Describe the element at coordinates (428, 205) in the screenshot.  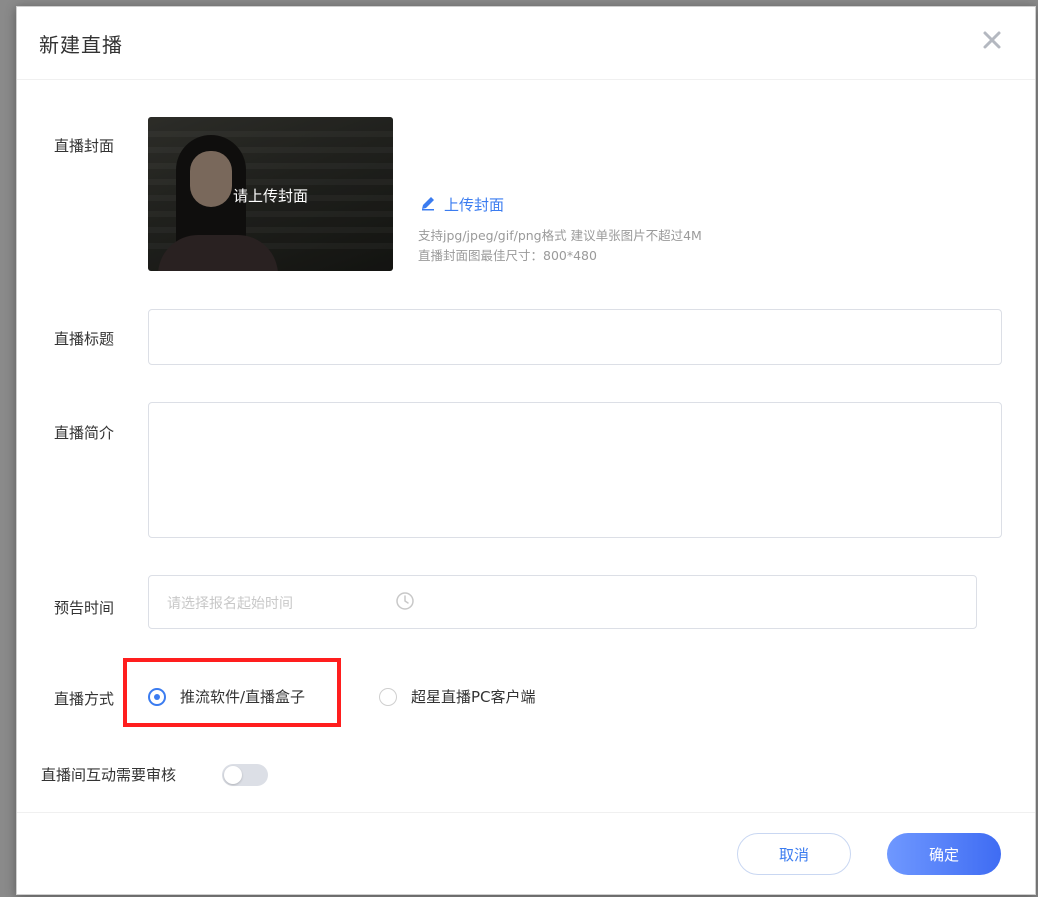
I see `pencil-icon` at that location.